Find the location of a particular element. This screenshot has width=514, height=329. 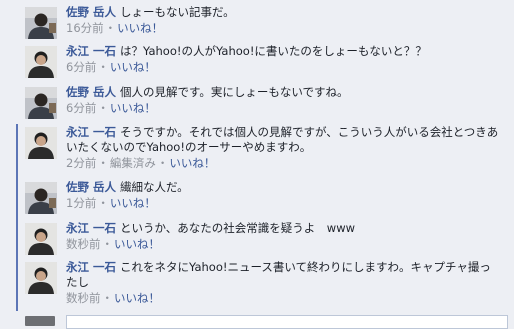

comment-meta: 2分前・編集済み・いいね！ is located at coordinates (284, 163).